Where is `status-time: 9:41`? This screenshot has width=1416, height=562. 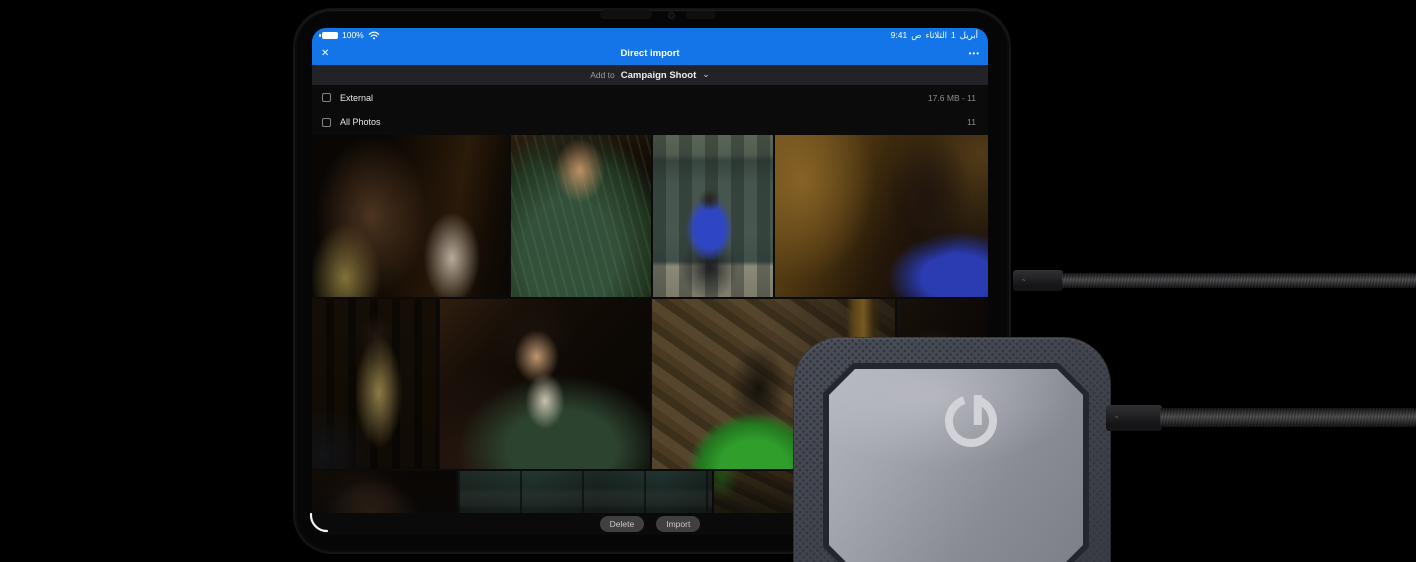
status-time: 9:41 is located at coordinates (899, 35).